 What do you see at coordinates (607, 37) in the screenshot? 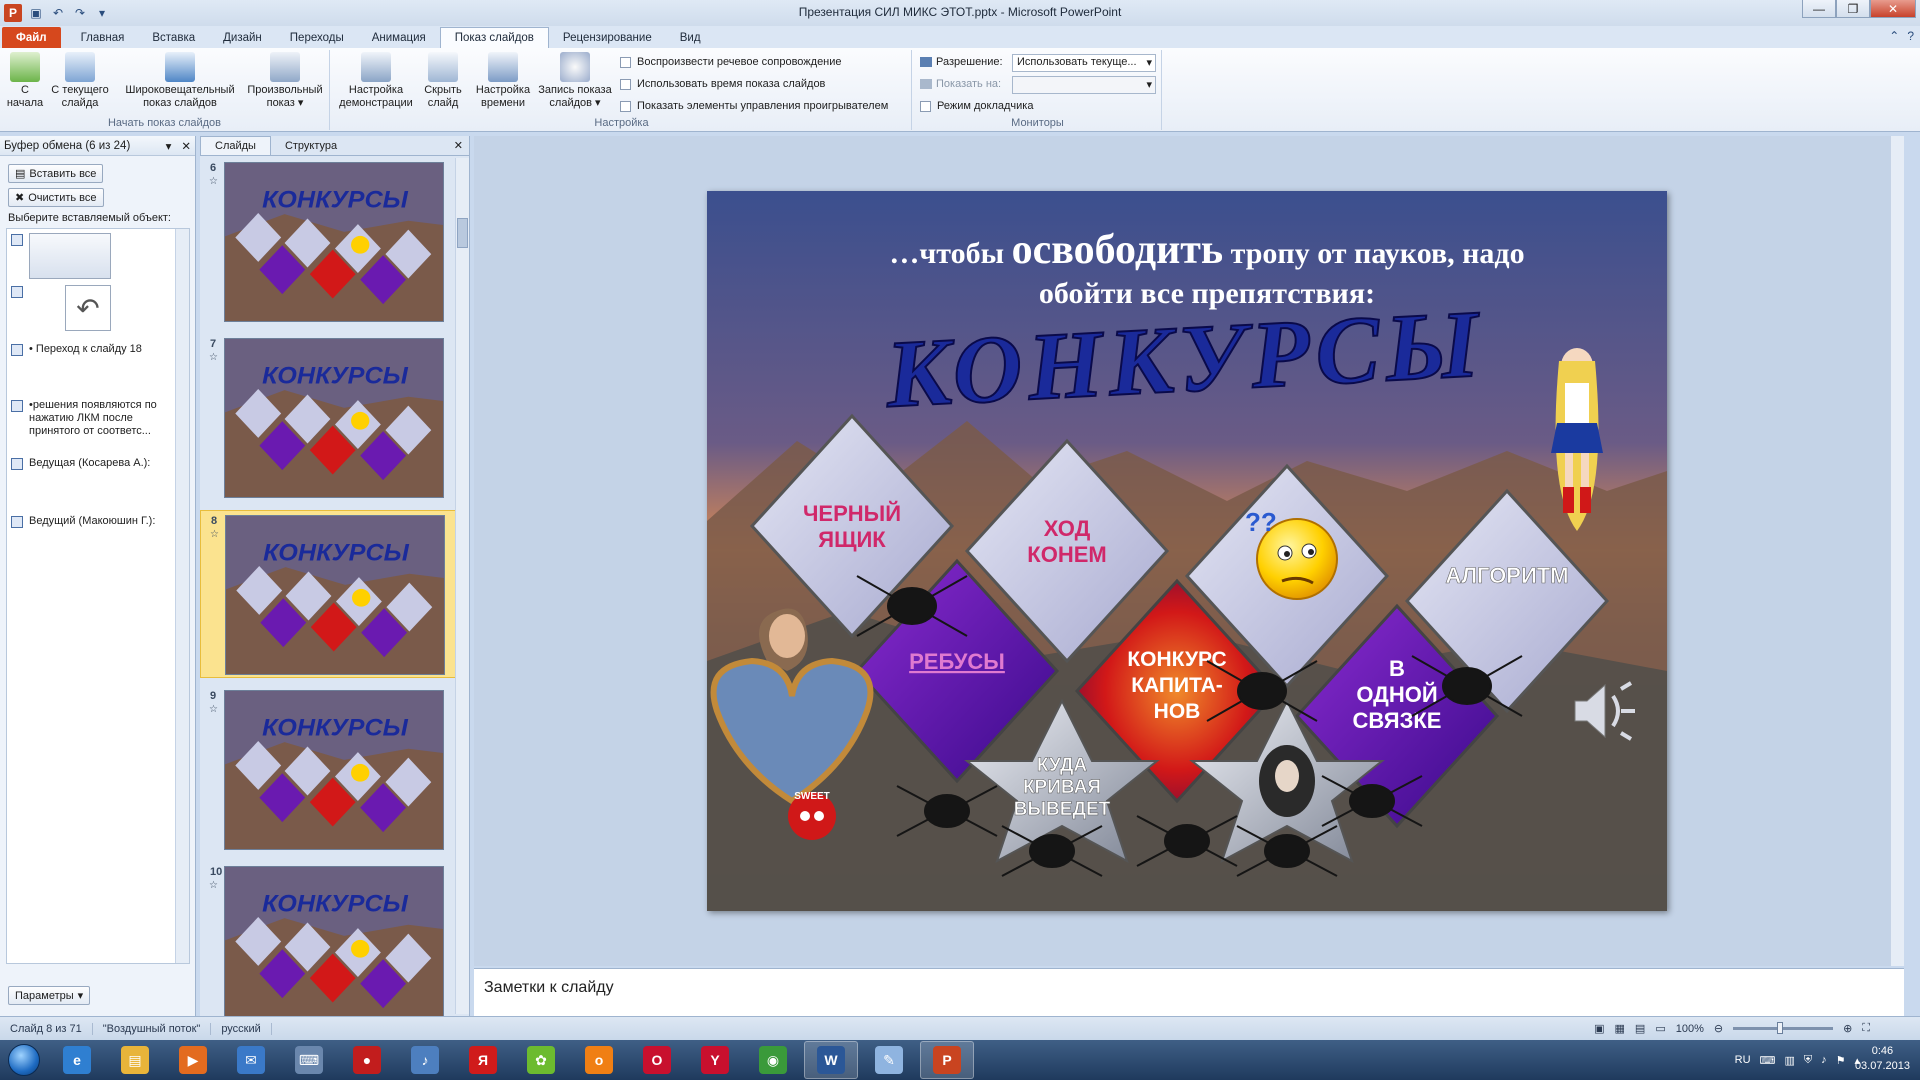
I see `tab-review: Рецензирование` at bounding box center [607, 37].